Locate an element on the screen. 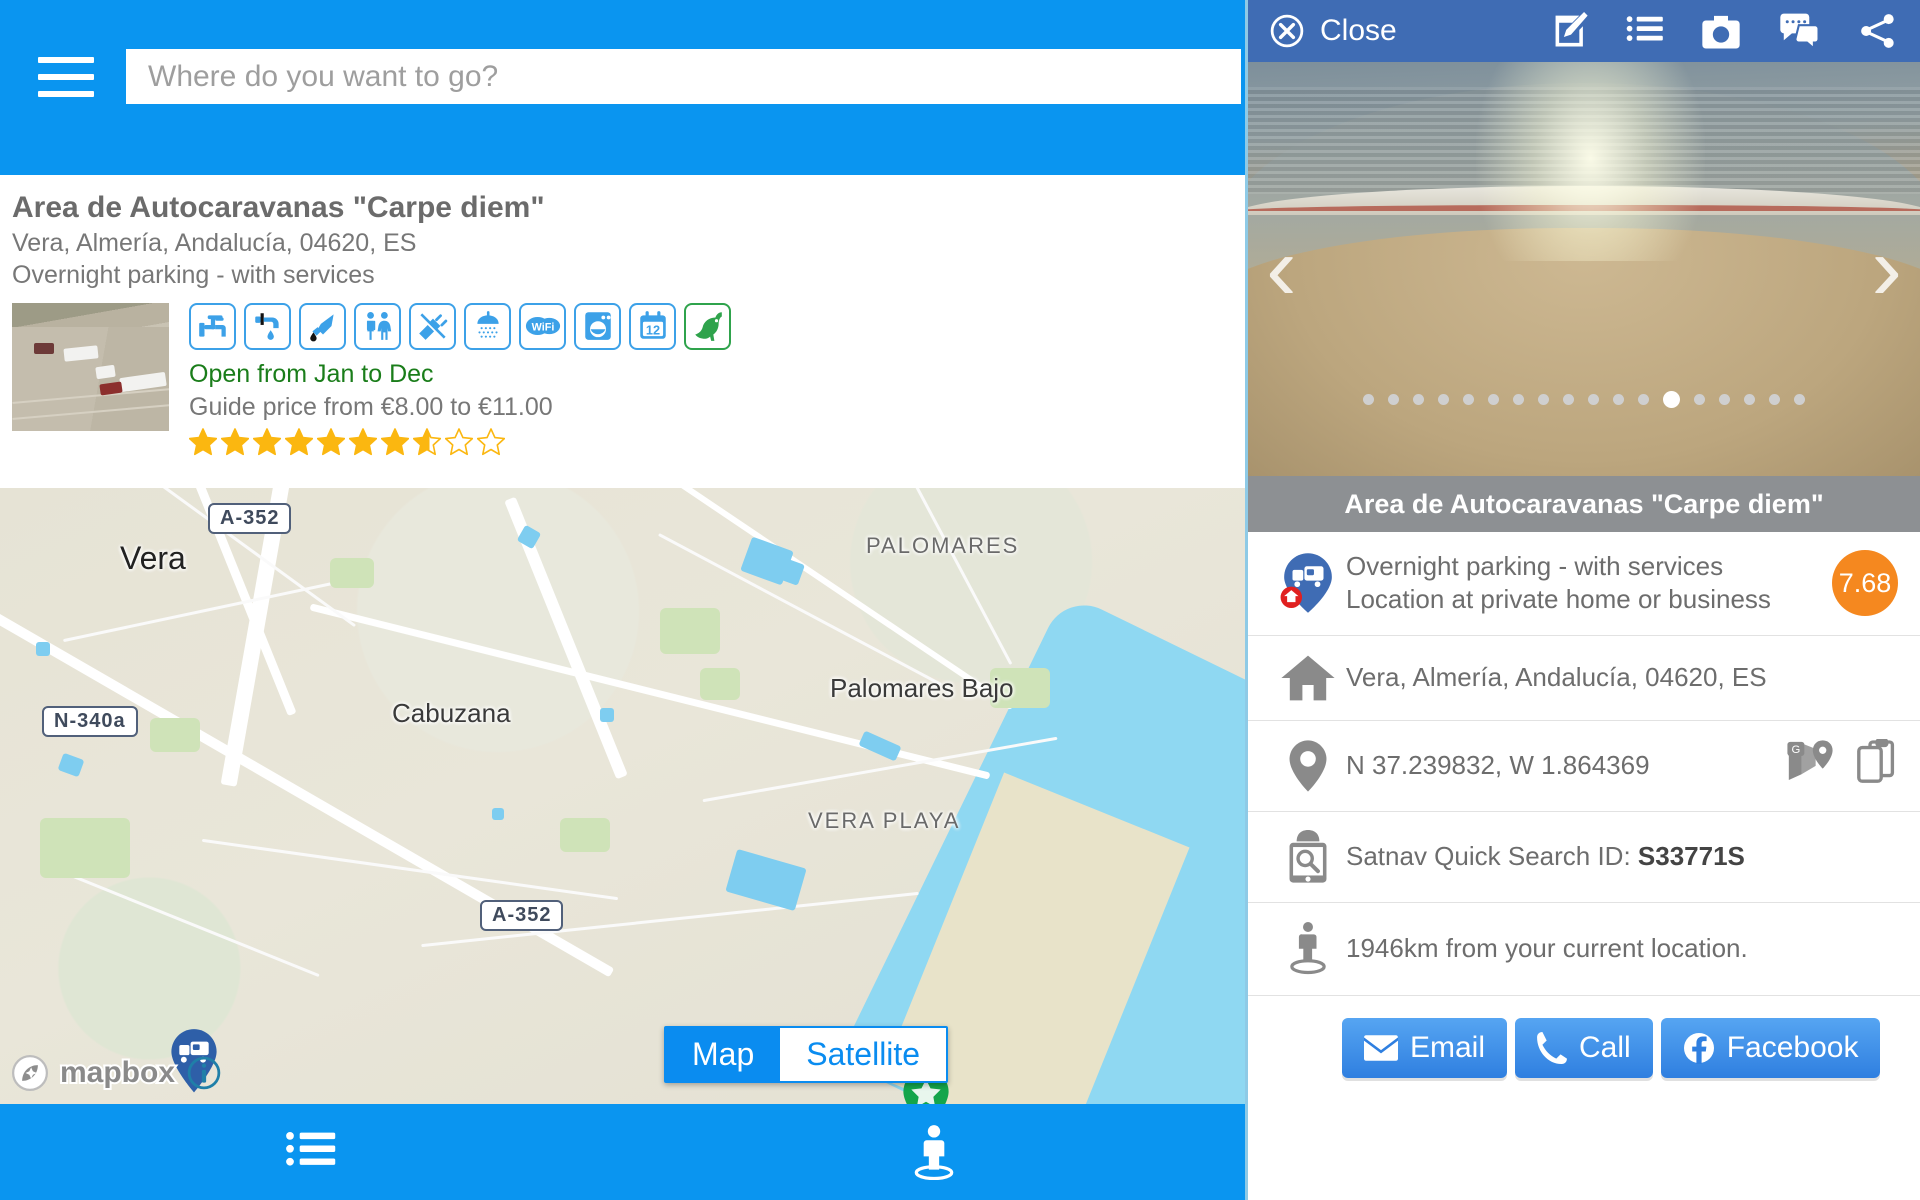  wifi-icon: WiFi is located at coordinates (542, 326).